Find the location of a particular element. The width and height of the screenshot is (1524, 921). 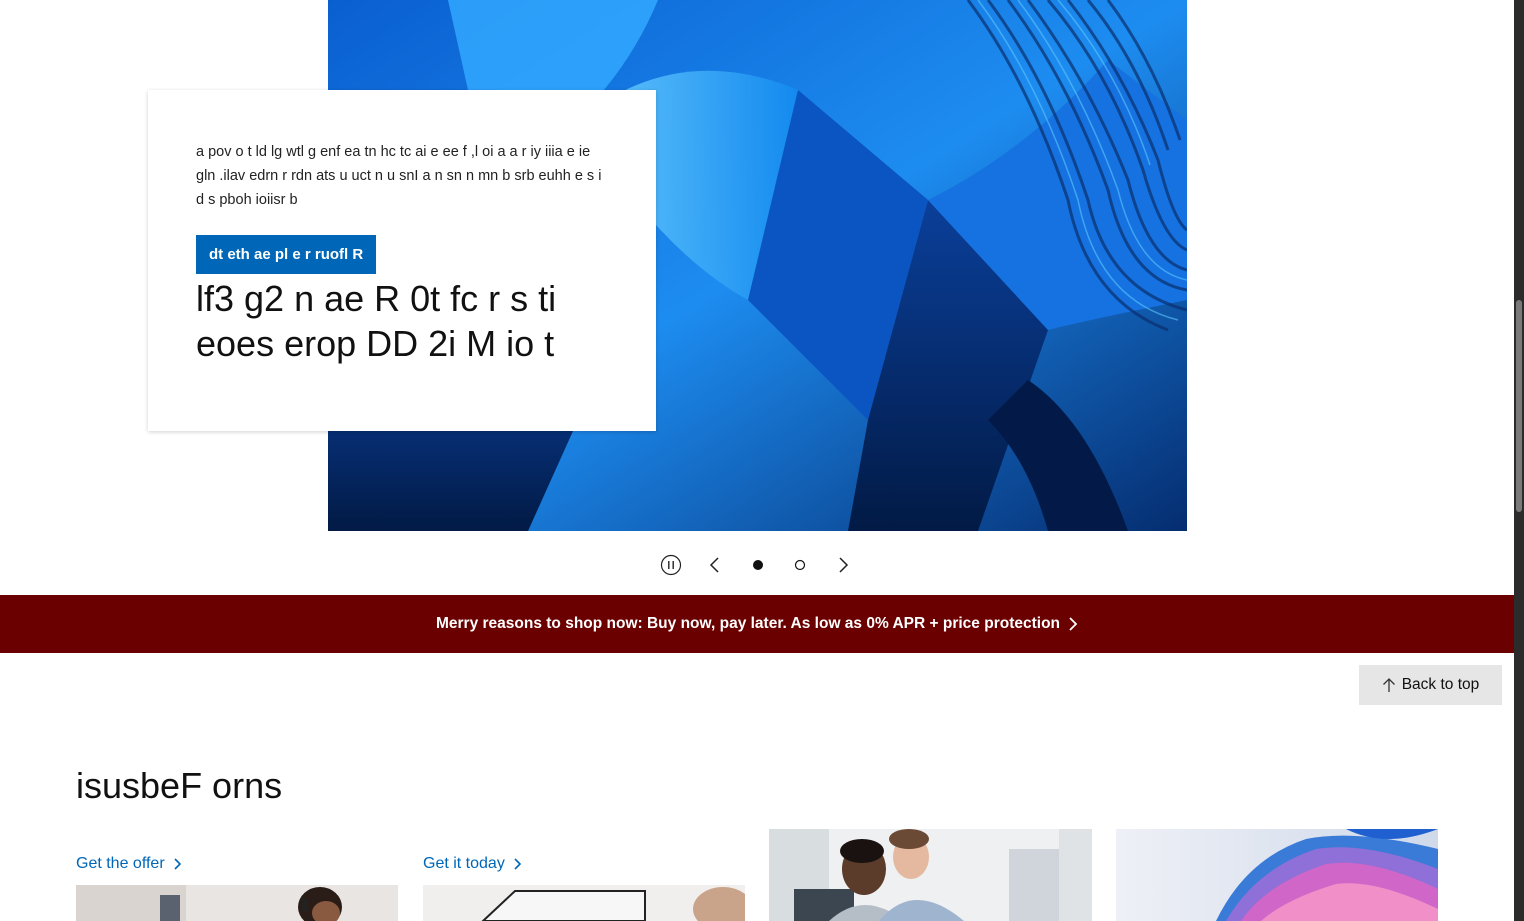

back-to-top-button: Back to top is located at coordinates (1430, 685).